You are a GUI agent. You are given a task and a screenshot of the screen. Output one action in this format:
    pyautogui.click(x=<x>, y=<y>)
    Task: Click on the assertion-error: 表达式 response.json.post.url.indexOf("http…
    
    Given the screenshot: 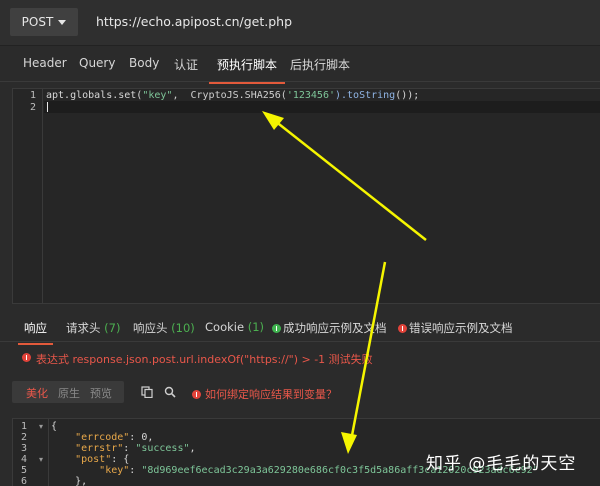 What is the action you would take?
    pyautogui.click(x=300, y=358)
    